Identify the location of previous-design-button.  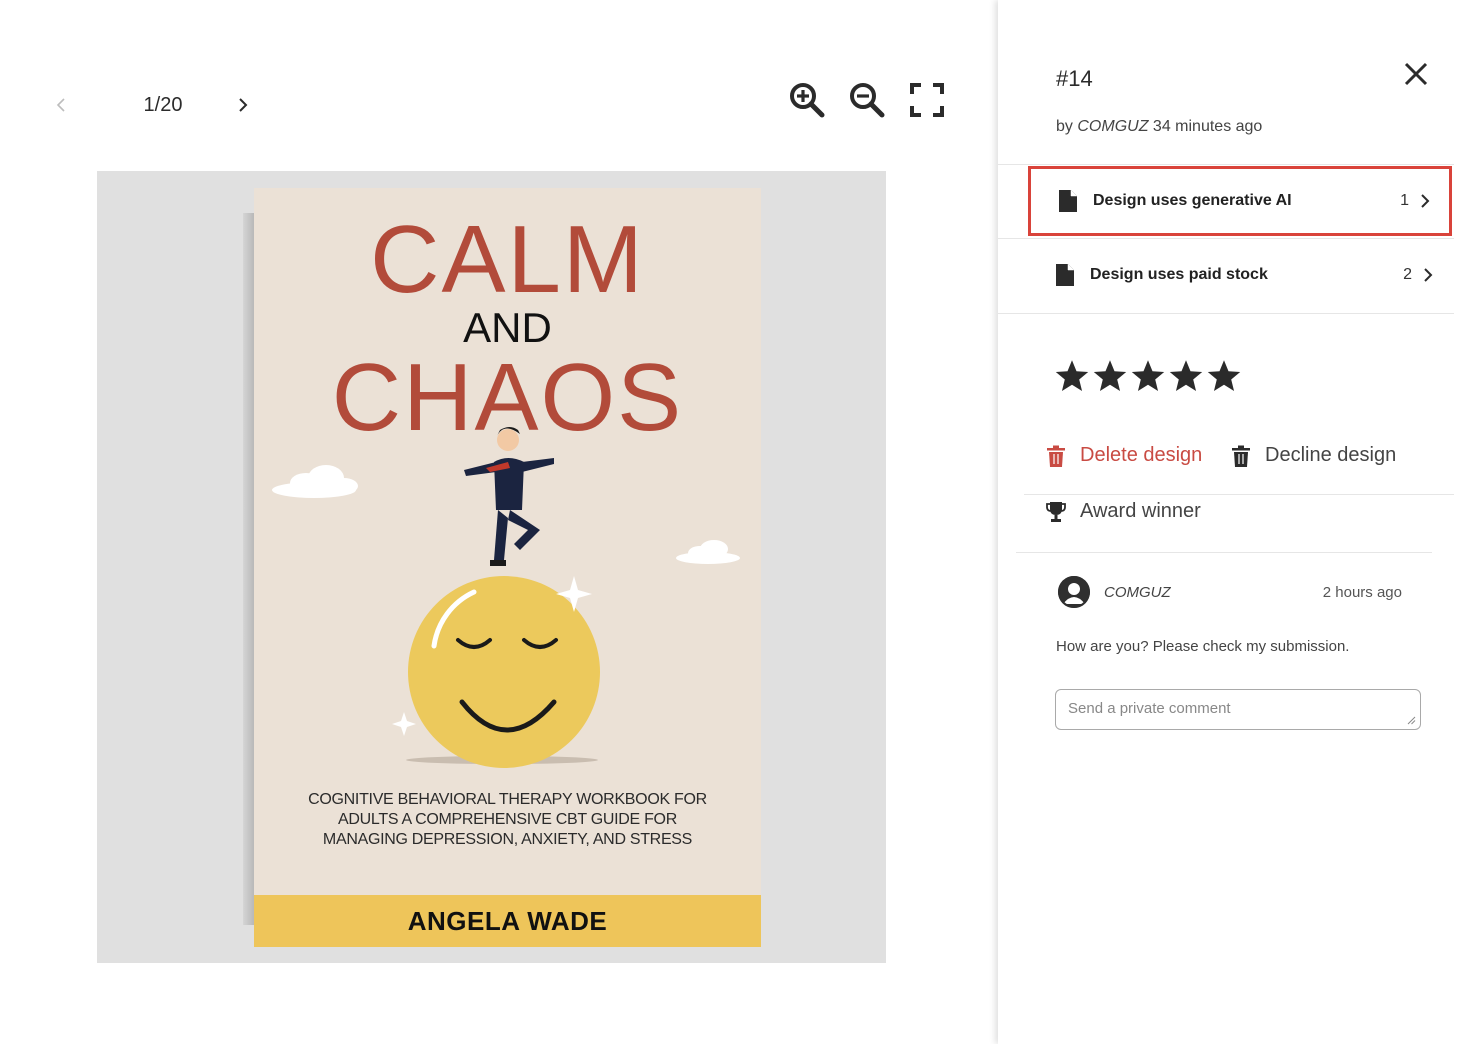
(61, 105).